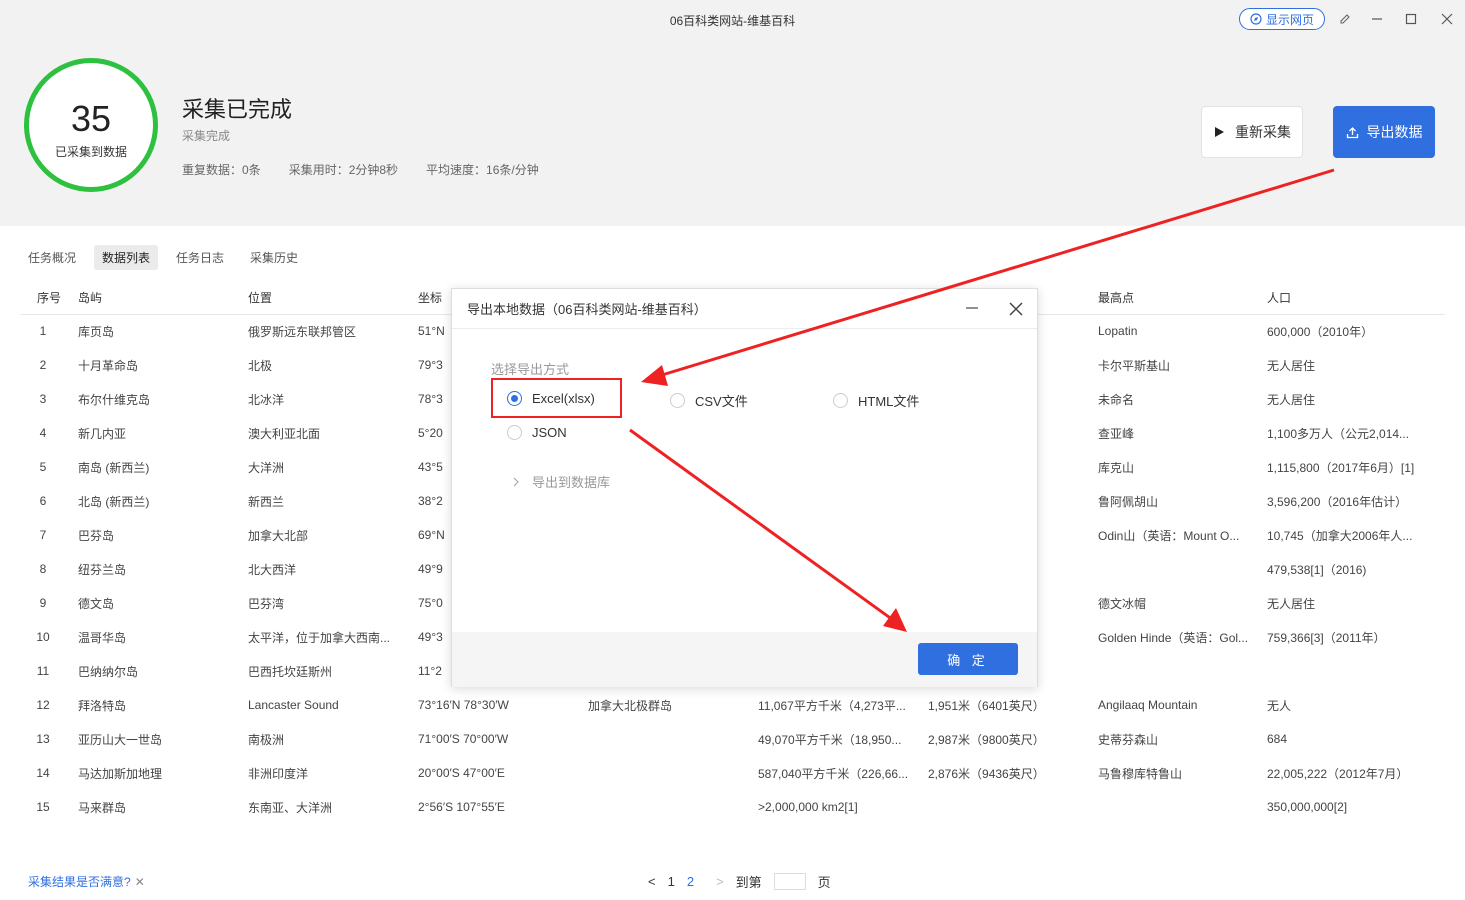  What do you see at coordinates (1320, 331) in the screenshot?
I see `table-cell: 600,000（2010年）` at bounding box center [1320, 331].